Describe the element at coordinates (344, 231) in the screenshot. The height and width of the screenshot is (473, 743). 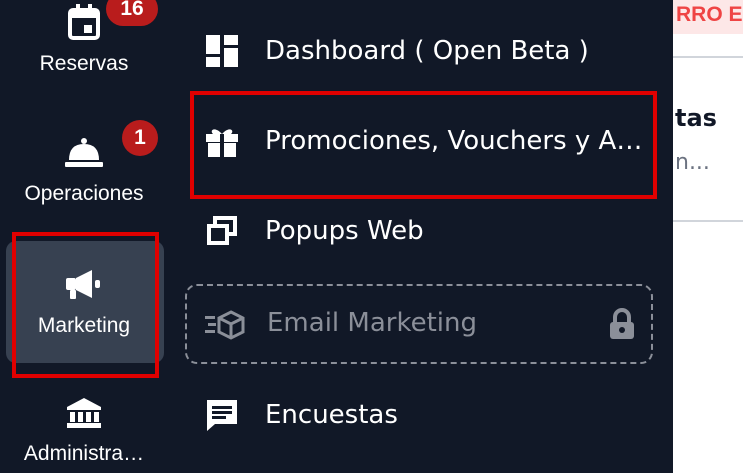
I see `submenu-label-popups-web: Popups Web` at that location.